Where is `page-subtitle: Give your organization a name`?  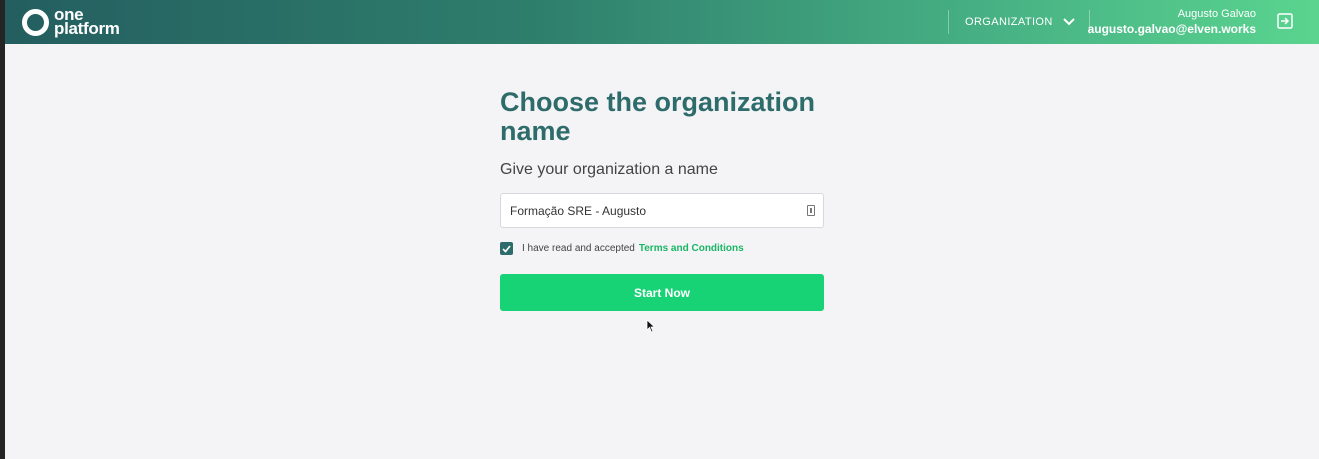
page-subtitle: Give your organization a name is located at coordinates (609, 169).